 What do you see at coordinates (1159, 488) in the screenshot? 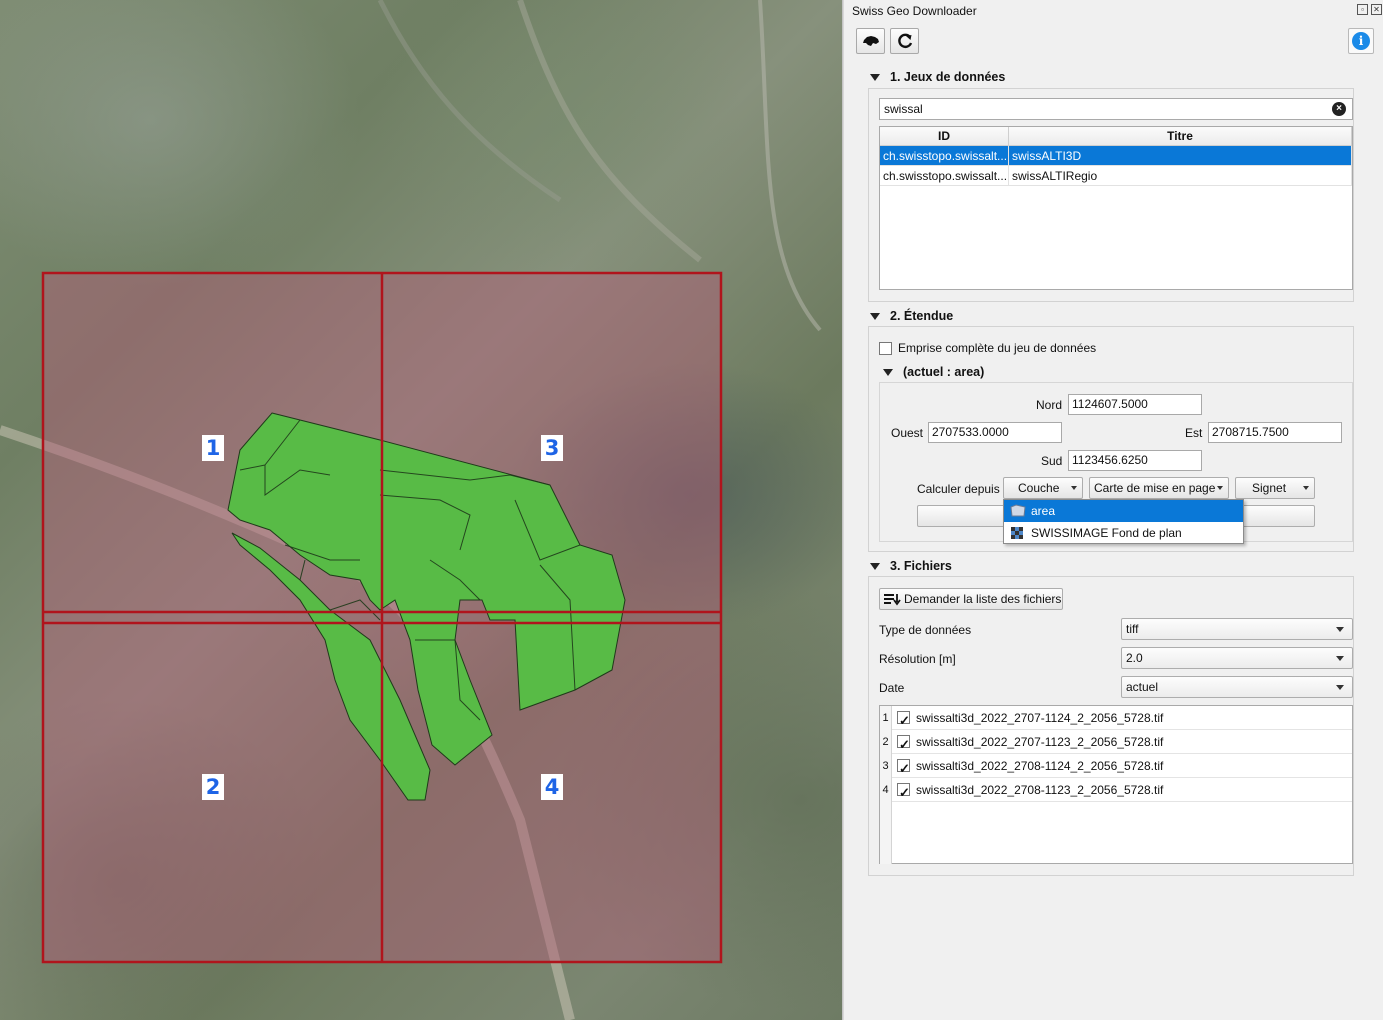
I see `layout-dropdown-button: Carte de mise en page` at bounding box center [1159, 488].